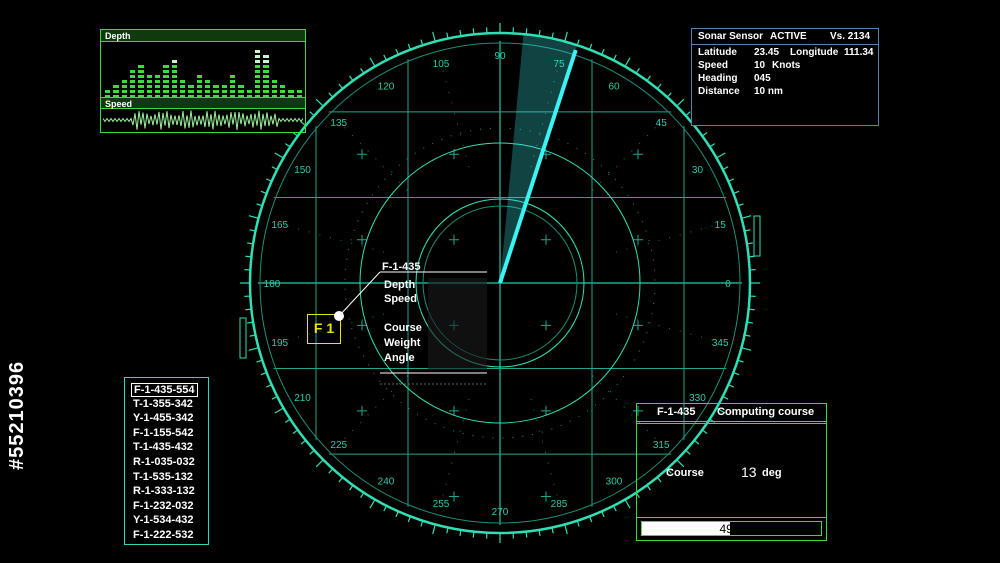 This screenshot has width=1000, height=563. I want to click on computing-status: Computing course, so click(766, 412).